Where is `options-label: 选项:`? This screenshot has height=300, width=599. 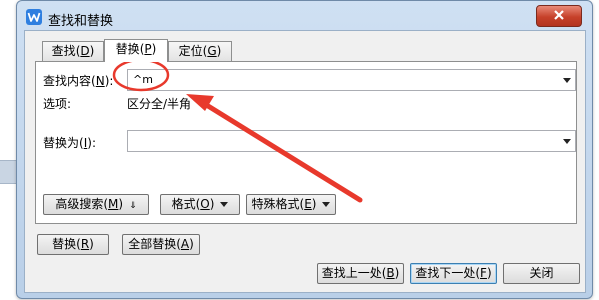 options-label: 选项: is located at coordinates (57, 104).